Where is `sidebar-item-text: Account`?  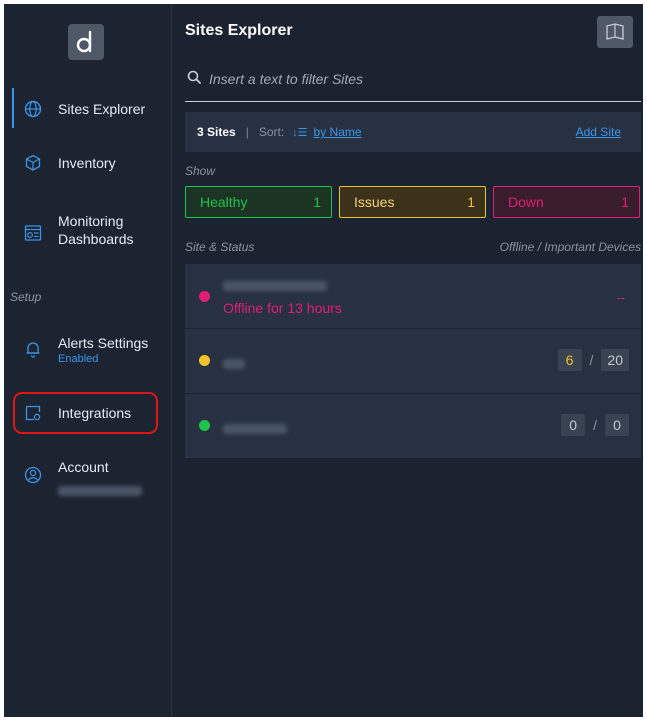
sidebar-item-text: Account is located at coordinates (100, 479).